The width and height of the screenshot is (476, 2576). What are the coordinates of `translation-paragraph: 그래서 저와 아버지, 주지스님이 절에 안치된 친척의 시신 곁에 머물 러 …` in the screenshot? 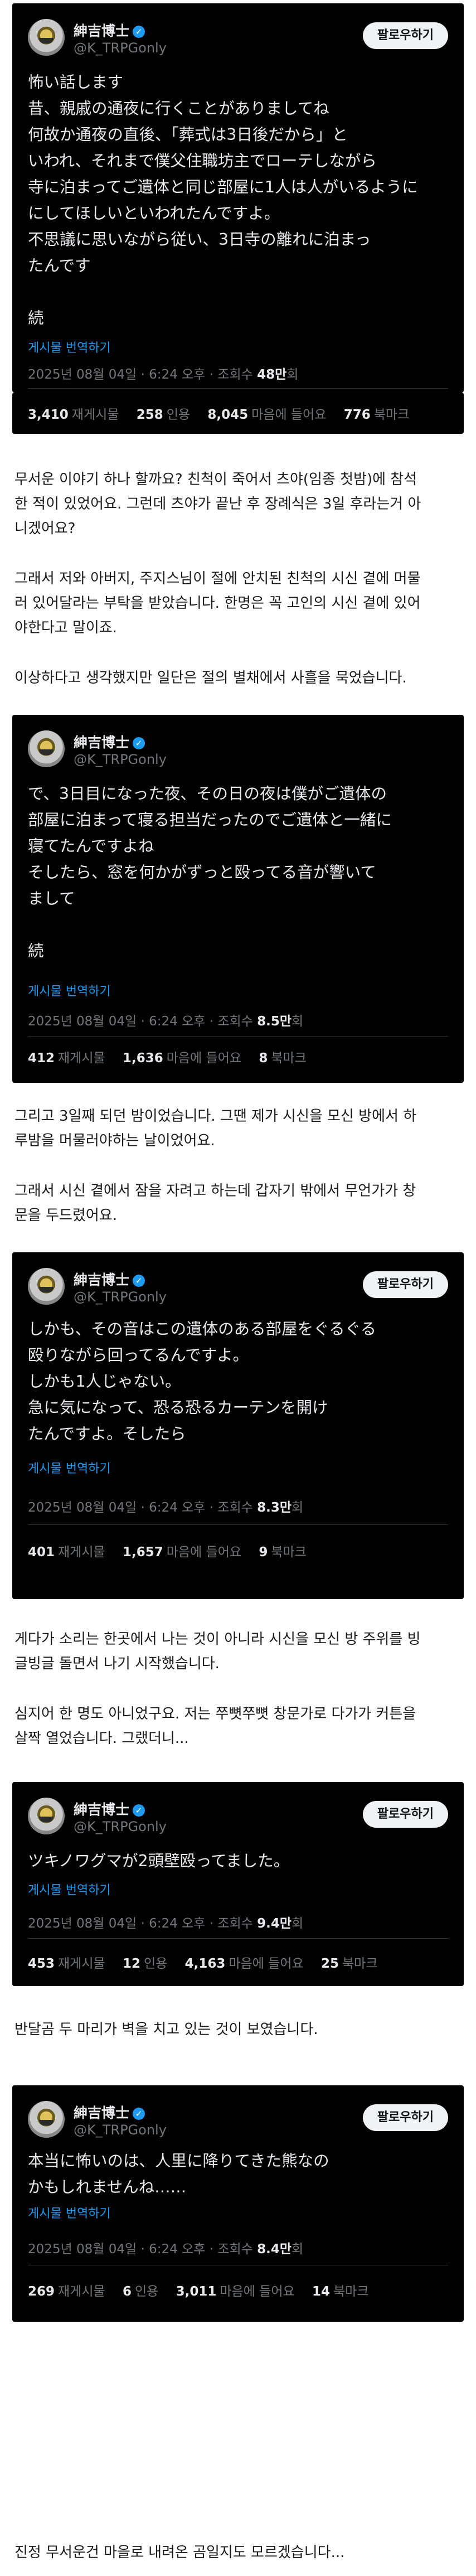 It's located at (217, 603).